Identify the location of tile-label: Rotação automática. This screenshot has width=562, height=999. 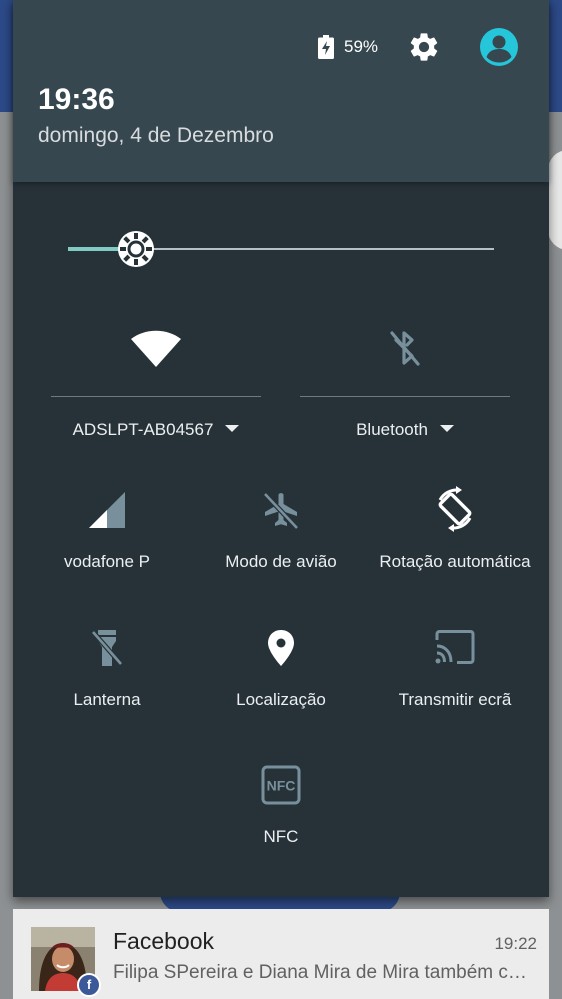
(455, 561).